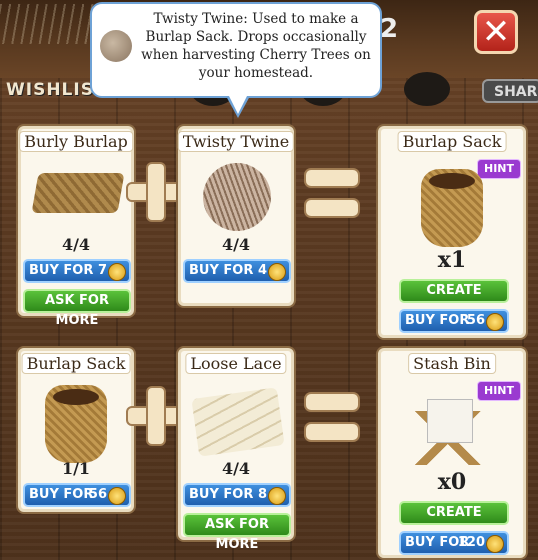 The image size is (538, 560). Describe the element at coordinates (236, 141) in the screenshot. I see `ingredient-name: Twisty Twine` at that location.